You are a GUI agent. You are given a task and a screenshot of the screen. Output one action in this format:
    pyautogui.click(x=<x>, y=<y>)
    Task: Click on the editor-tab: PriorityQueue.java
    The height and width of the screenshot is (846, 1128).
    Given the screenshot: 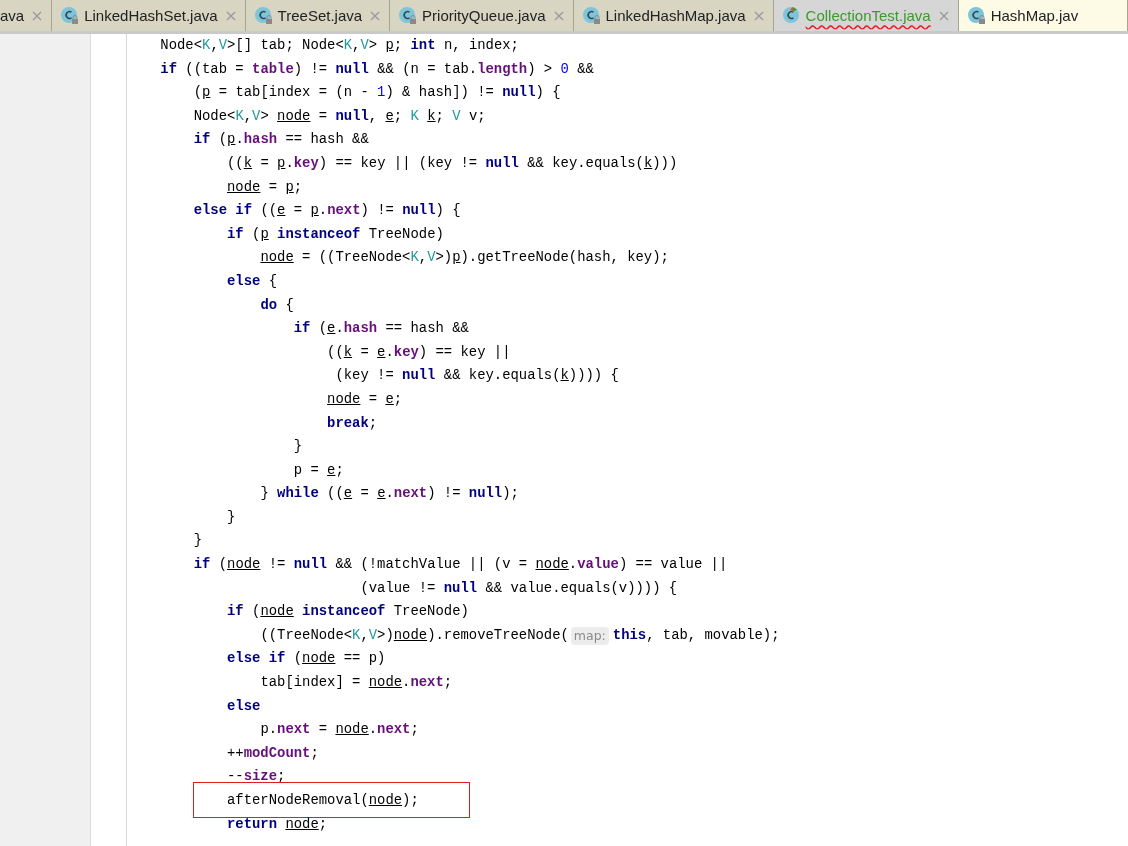 What is the action you would take?
    pyautogui.click(x=482, y=15)
    